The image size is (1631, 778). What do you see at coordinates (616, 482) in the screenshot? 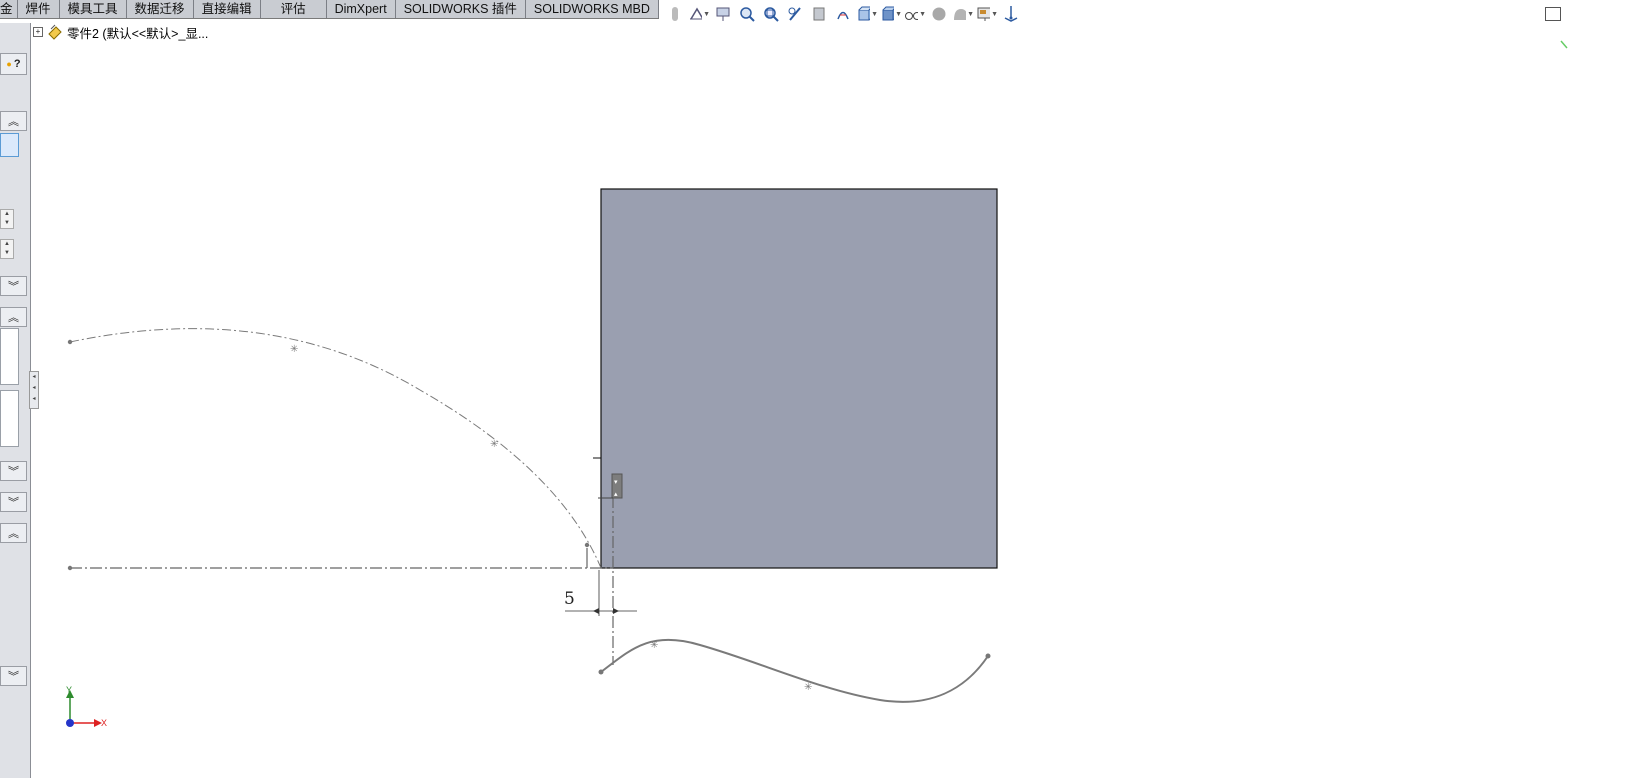
I see `relation-glyph-top: ▾` at bounding box center [616, 482].